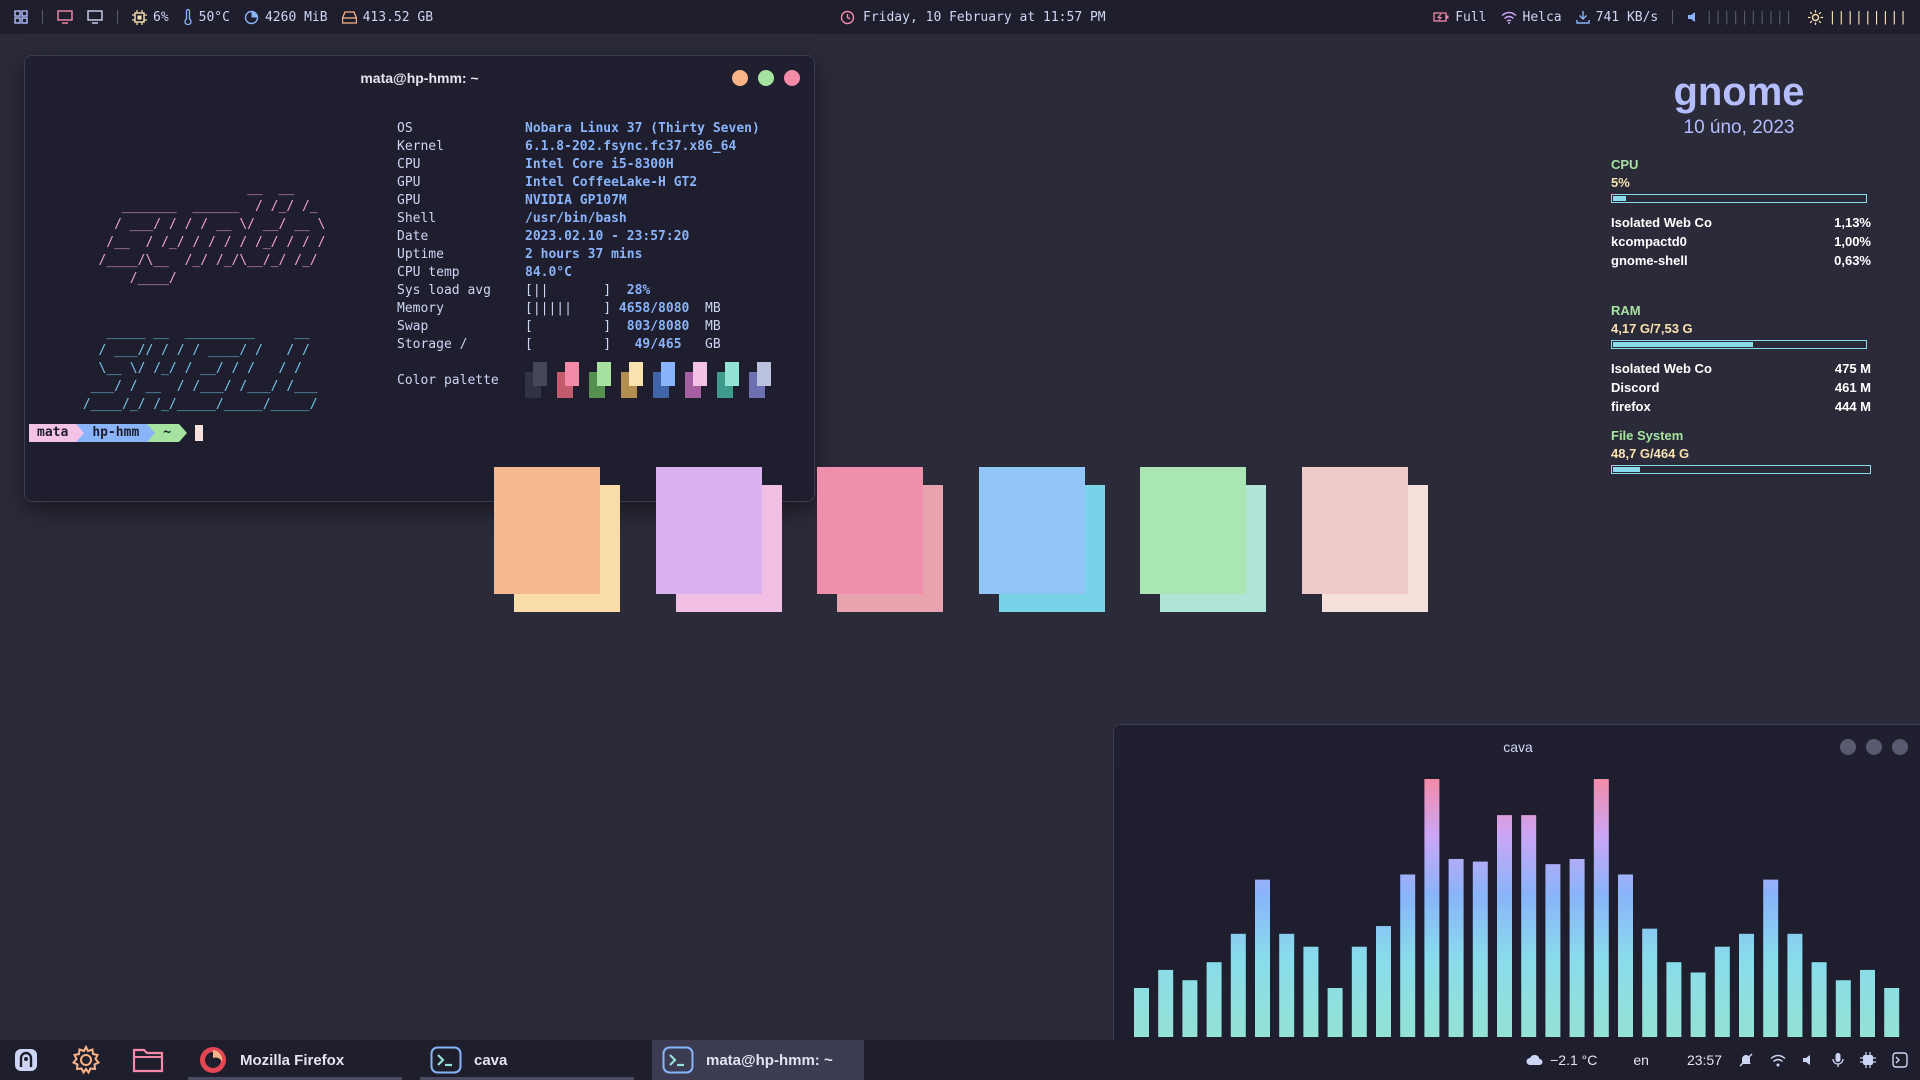 The image size is (1920, 1080). What do you see at coordinates (847, 17) in the screenshot?
I see `clock-icon` at bounding box center [847, 17].